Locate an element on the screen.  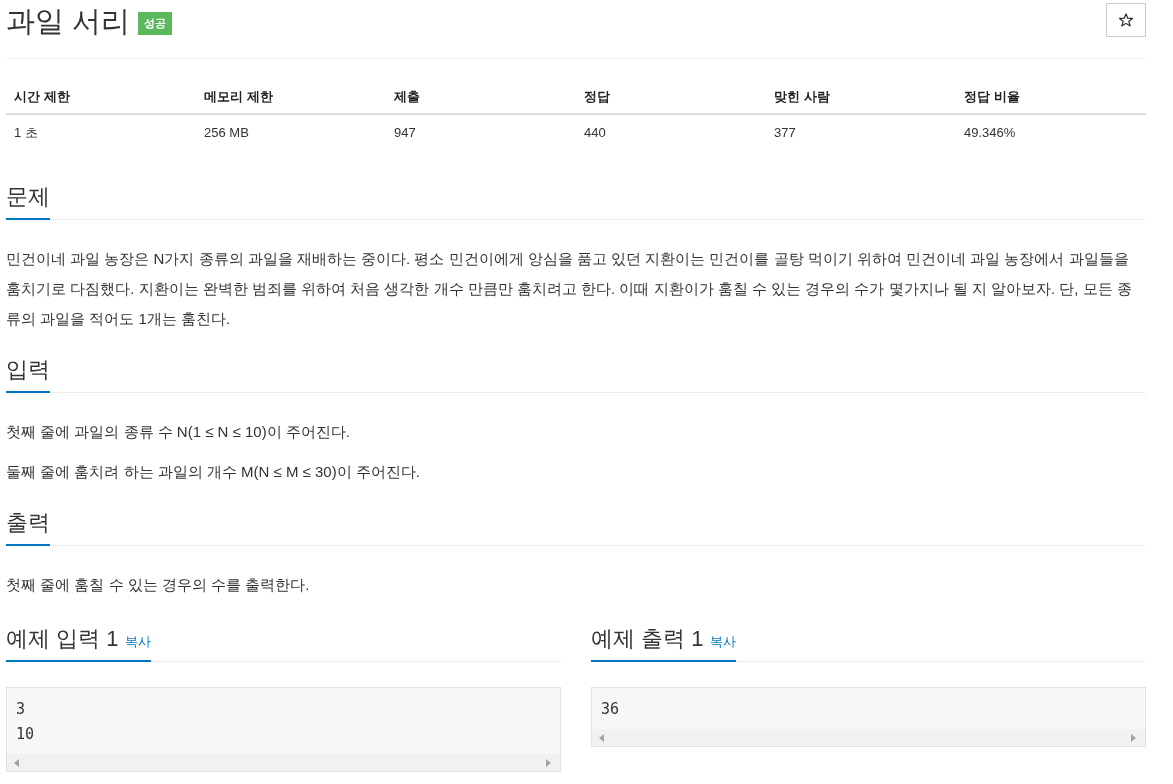
favorite-button is located at coordinates (1126, 20).